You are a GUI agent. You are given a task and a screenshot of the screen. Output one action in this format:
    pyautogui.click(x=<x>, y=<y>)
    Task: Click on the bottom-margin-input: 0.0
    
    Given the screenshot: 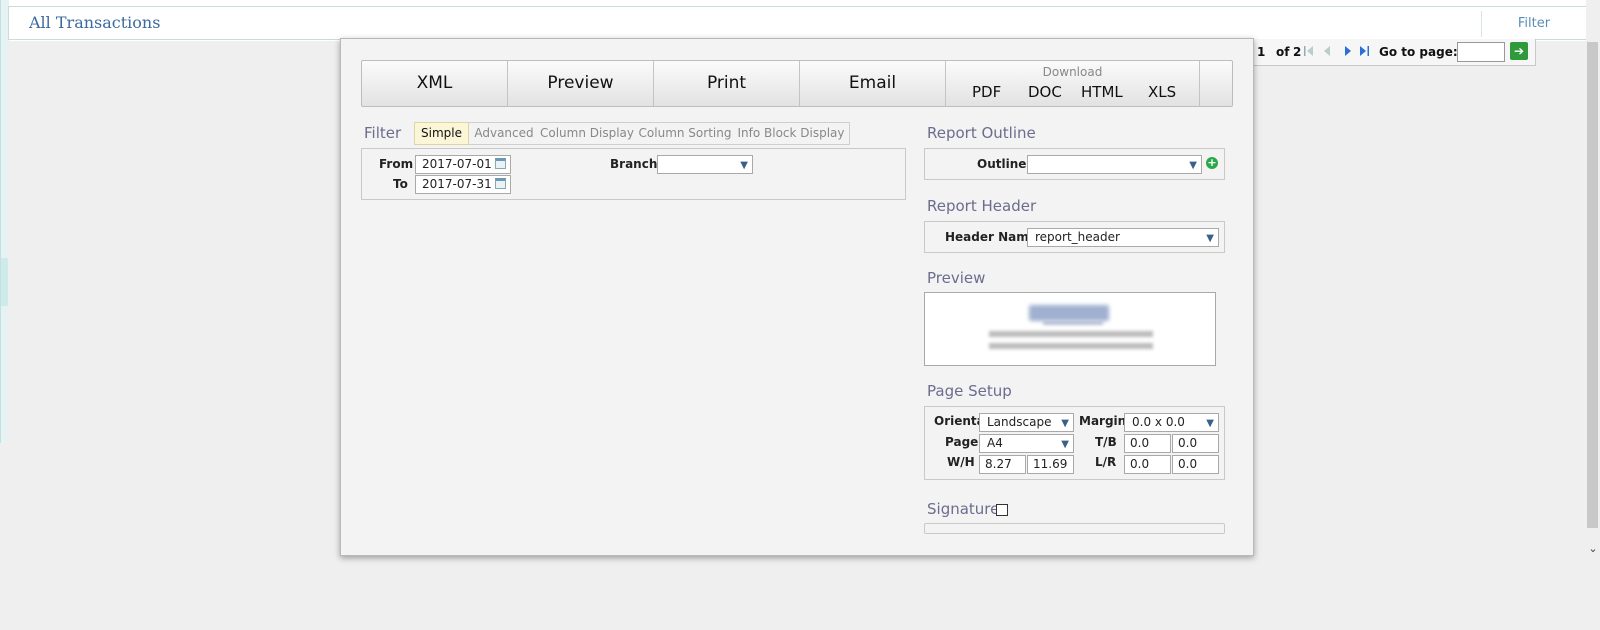 What is the action you would take?
    pyautogui.click(x=1195, y=443)
    